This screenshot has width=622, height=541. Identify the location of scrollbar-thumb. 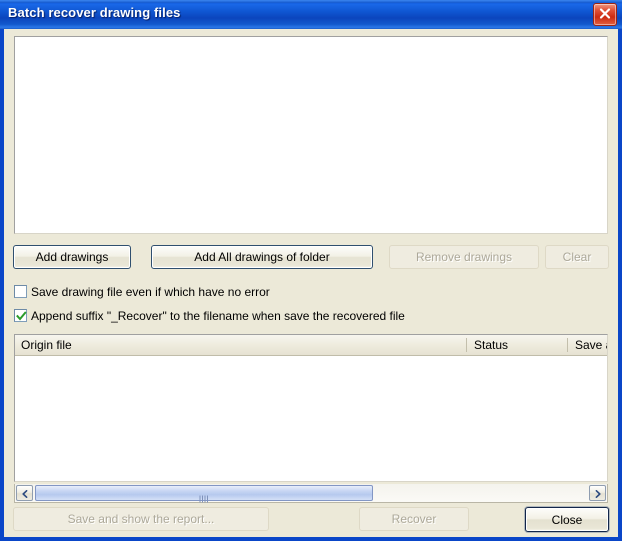
(204, 494).